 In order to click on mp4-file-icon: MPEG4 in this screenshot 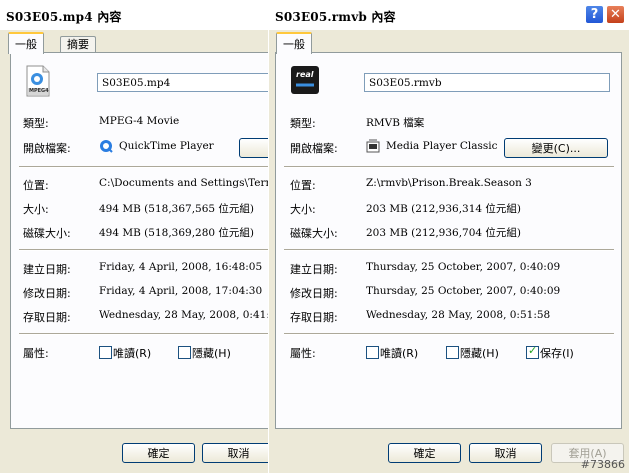, I will do `click(38, 81)`.